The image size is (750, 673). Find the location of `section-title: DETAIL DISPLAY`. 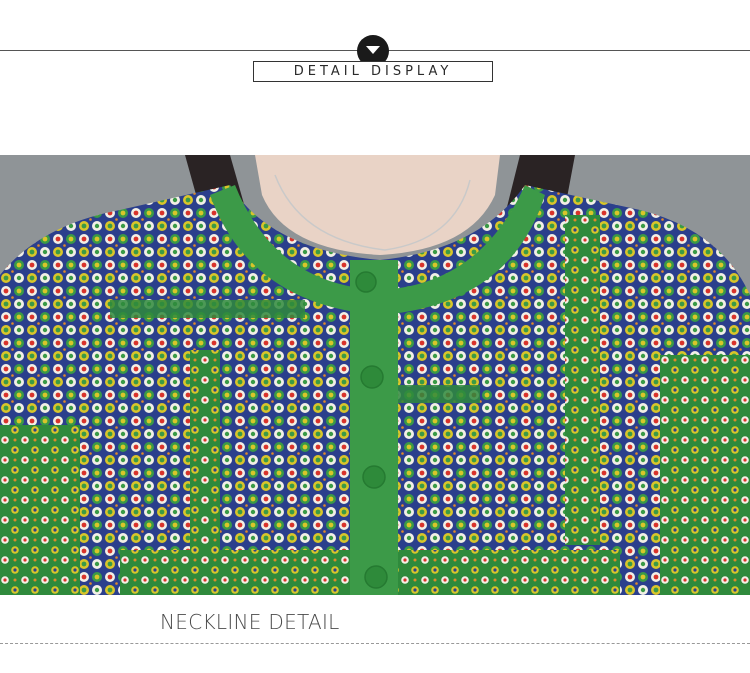

section-title: DETAIL DISPLAY is located at coordinates (373, 71).